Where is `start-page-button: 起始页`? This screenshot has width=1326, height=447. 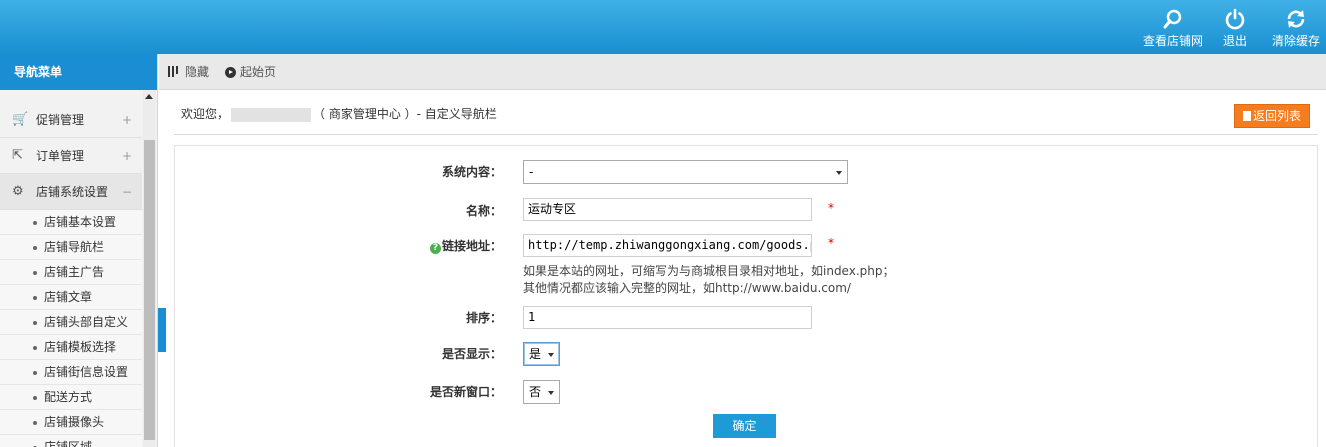 start-page-button: 起始页 is located at coordinates (250, 72).